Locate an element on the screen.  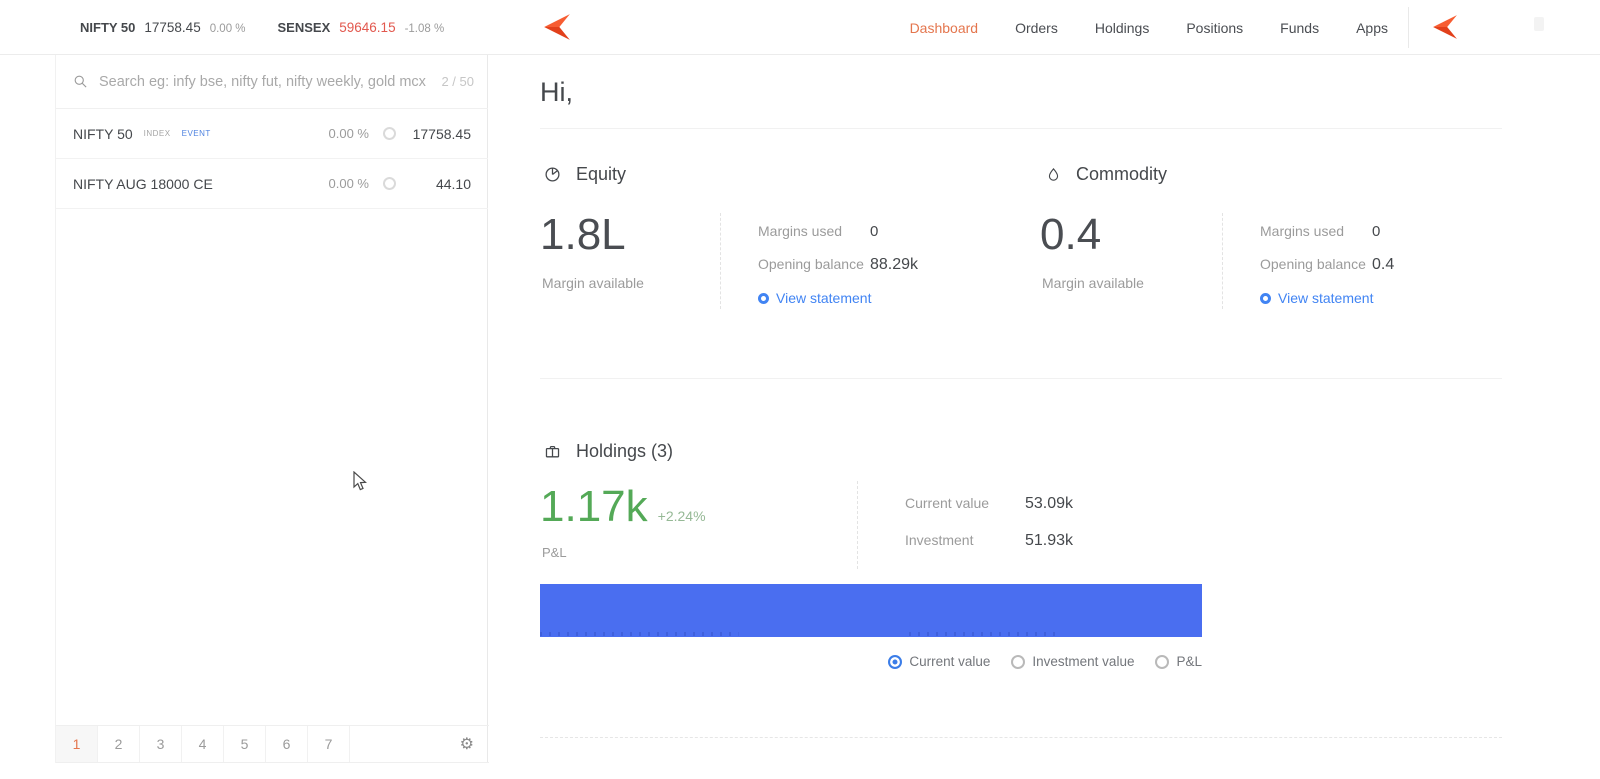
page-2: 2 is located at coordinates (119, 744).